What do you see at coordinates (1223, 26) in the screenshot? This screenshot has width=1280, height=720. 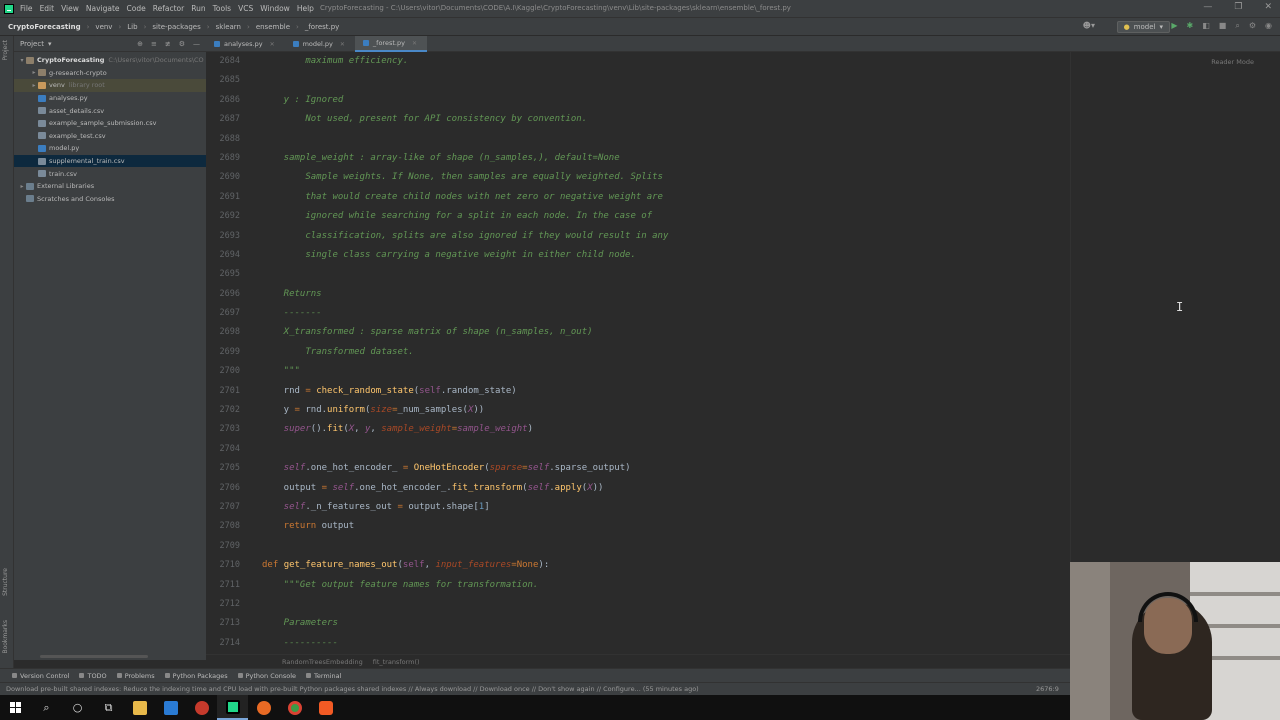 I see `stop-icon: ■` at bounding box center [1223, 26].